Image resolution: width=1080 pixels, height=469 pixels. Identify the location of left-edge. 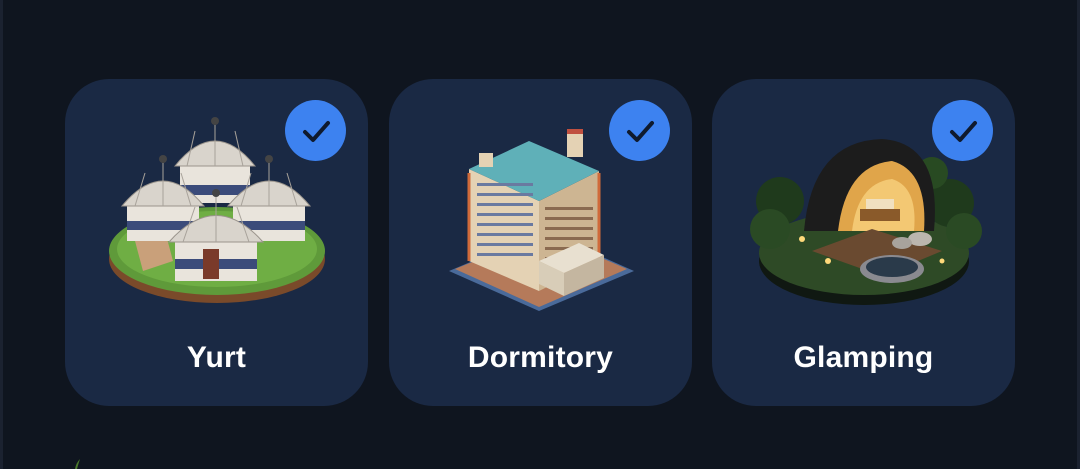
(1, 234).